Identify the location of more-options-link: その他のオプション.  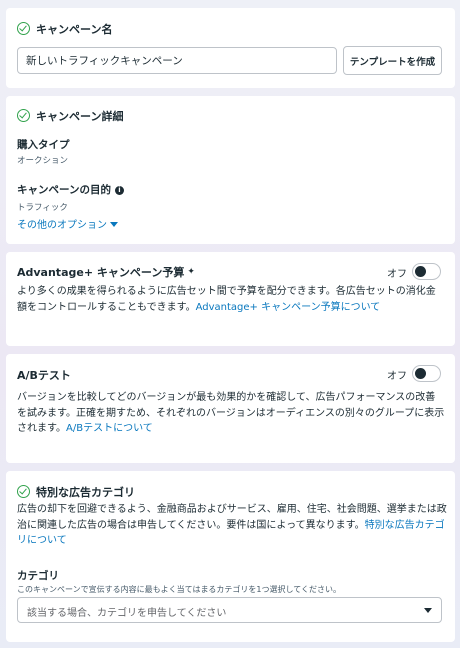
(67, 223).